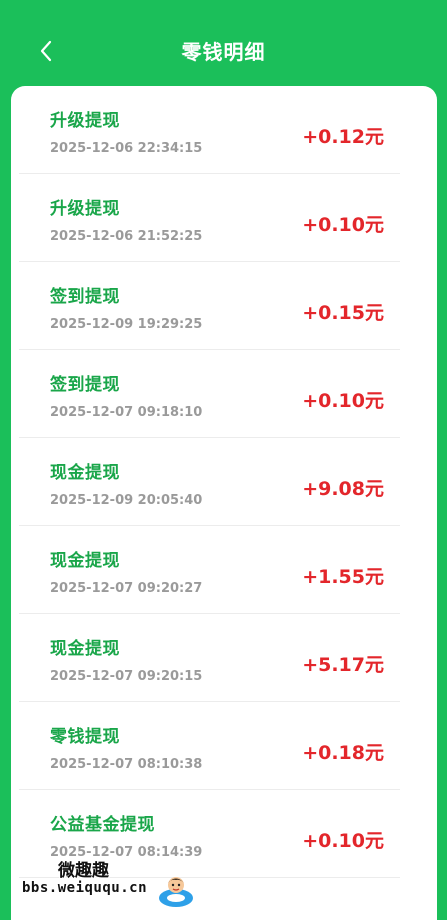 The width and height of the screenshot is (447, 920). I want to click on record-time: 2025-12-07 08:10:38, so click(126, 764).